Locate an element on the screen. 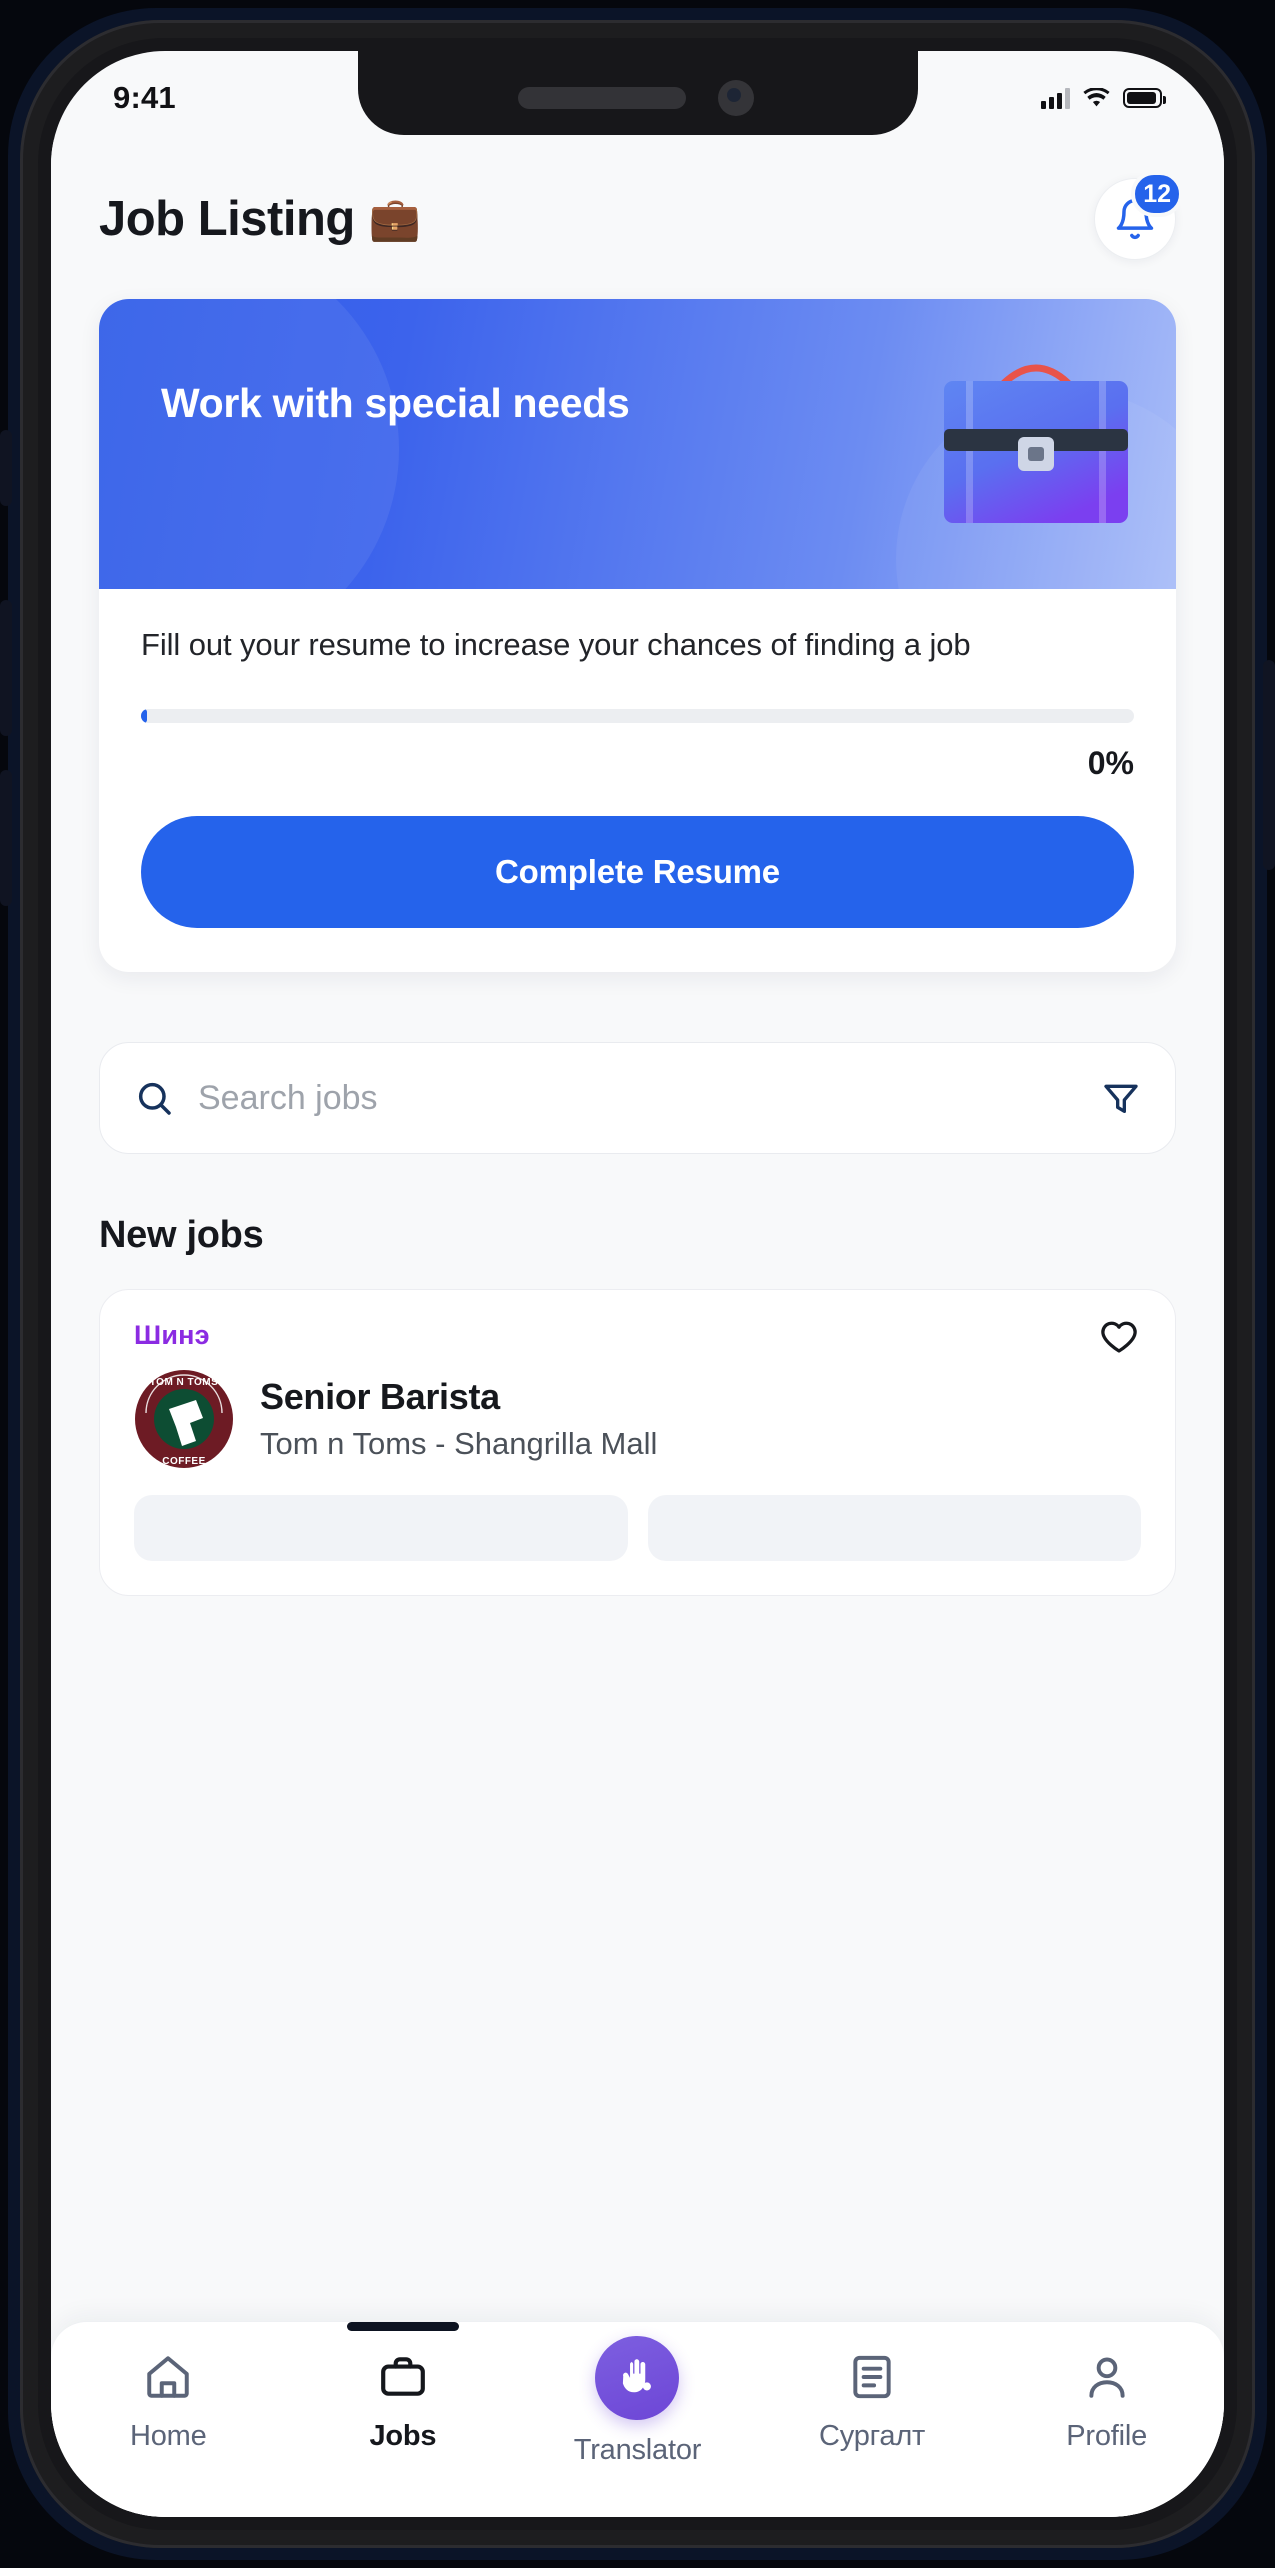 The width and height of the screenshot is (1275, 2568). notifications-button: 12 is located at coordinates (1138, 215).